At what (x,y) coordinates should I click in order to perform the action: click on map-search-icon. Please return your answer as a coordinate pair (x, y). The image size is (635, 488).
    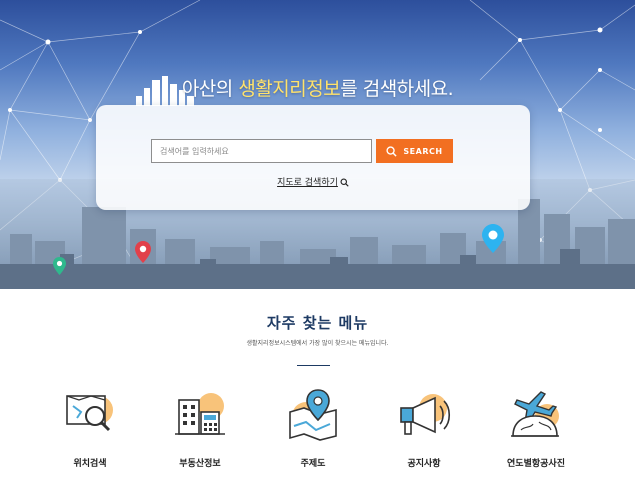
    Looking at the image, I should click on (89, 413).